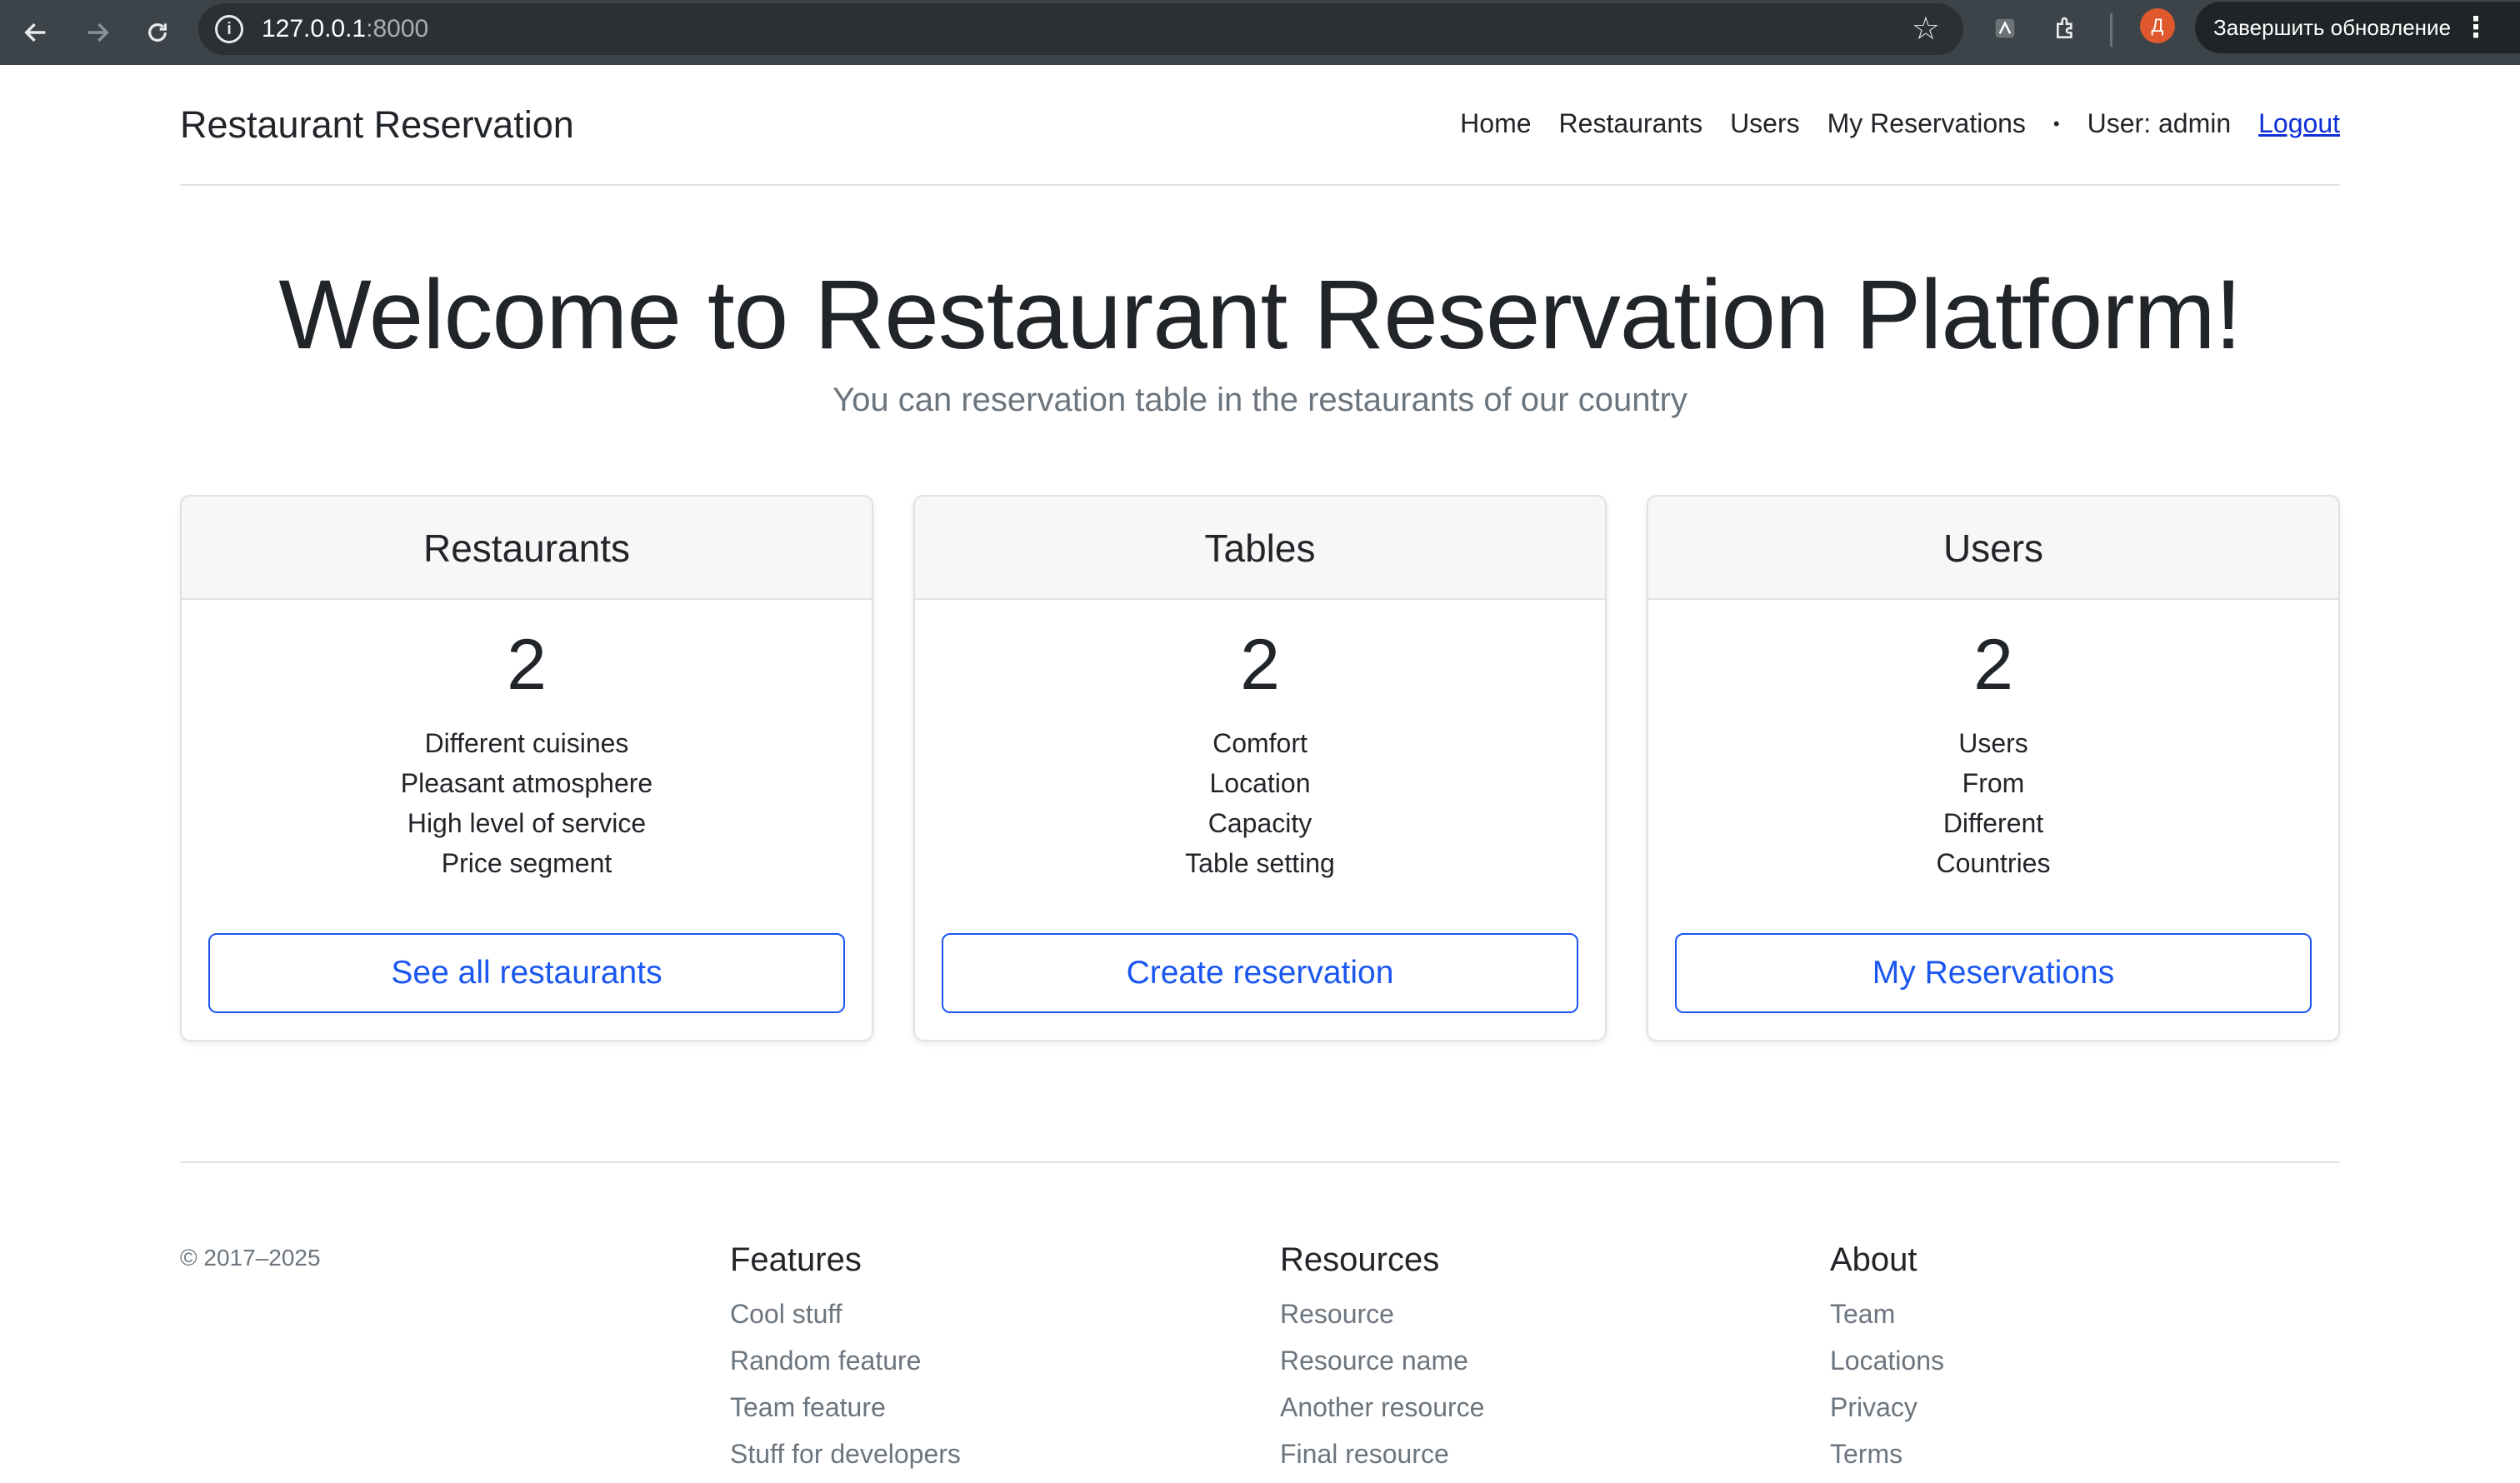 Image resolution: width=2520 pixels, height=1483 pixels. Describe the element at coordinates (1260, 973) in the screenshot. I see `create-reservation-button: Create reservation` at that location.